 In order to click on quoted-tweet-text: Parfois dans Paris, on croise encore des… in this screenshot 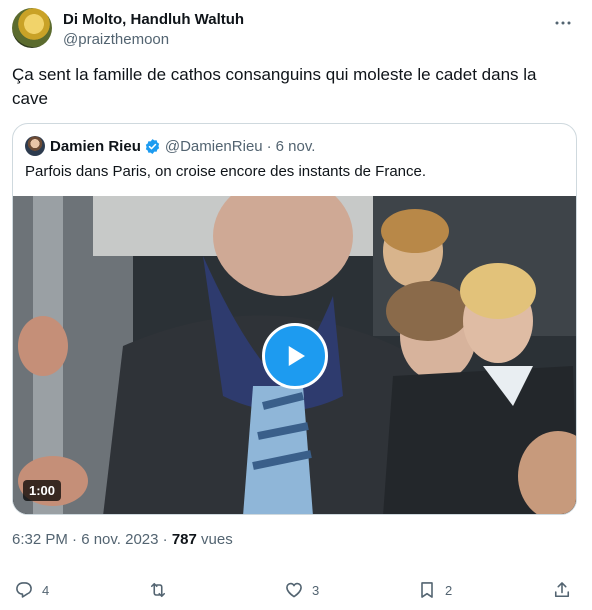, I will do `click(226, 171)`.